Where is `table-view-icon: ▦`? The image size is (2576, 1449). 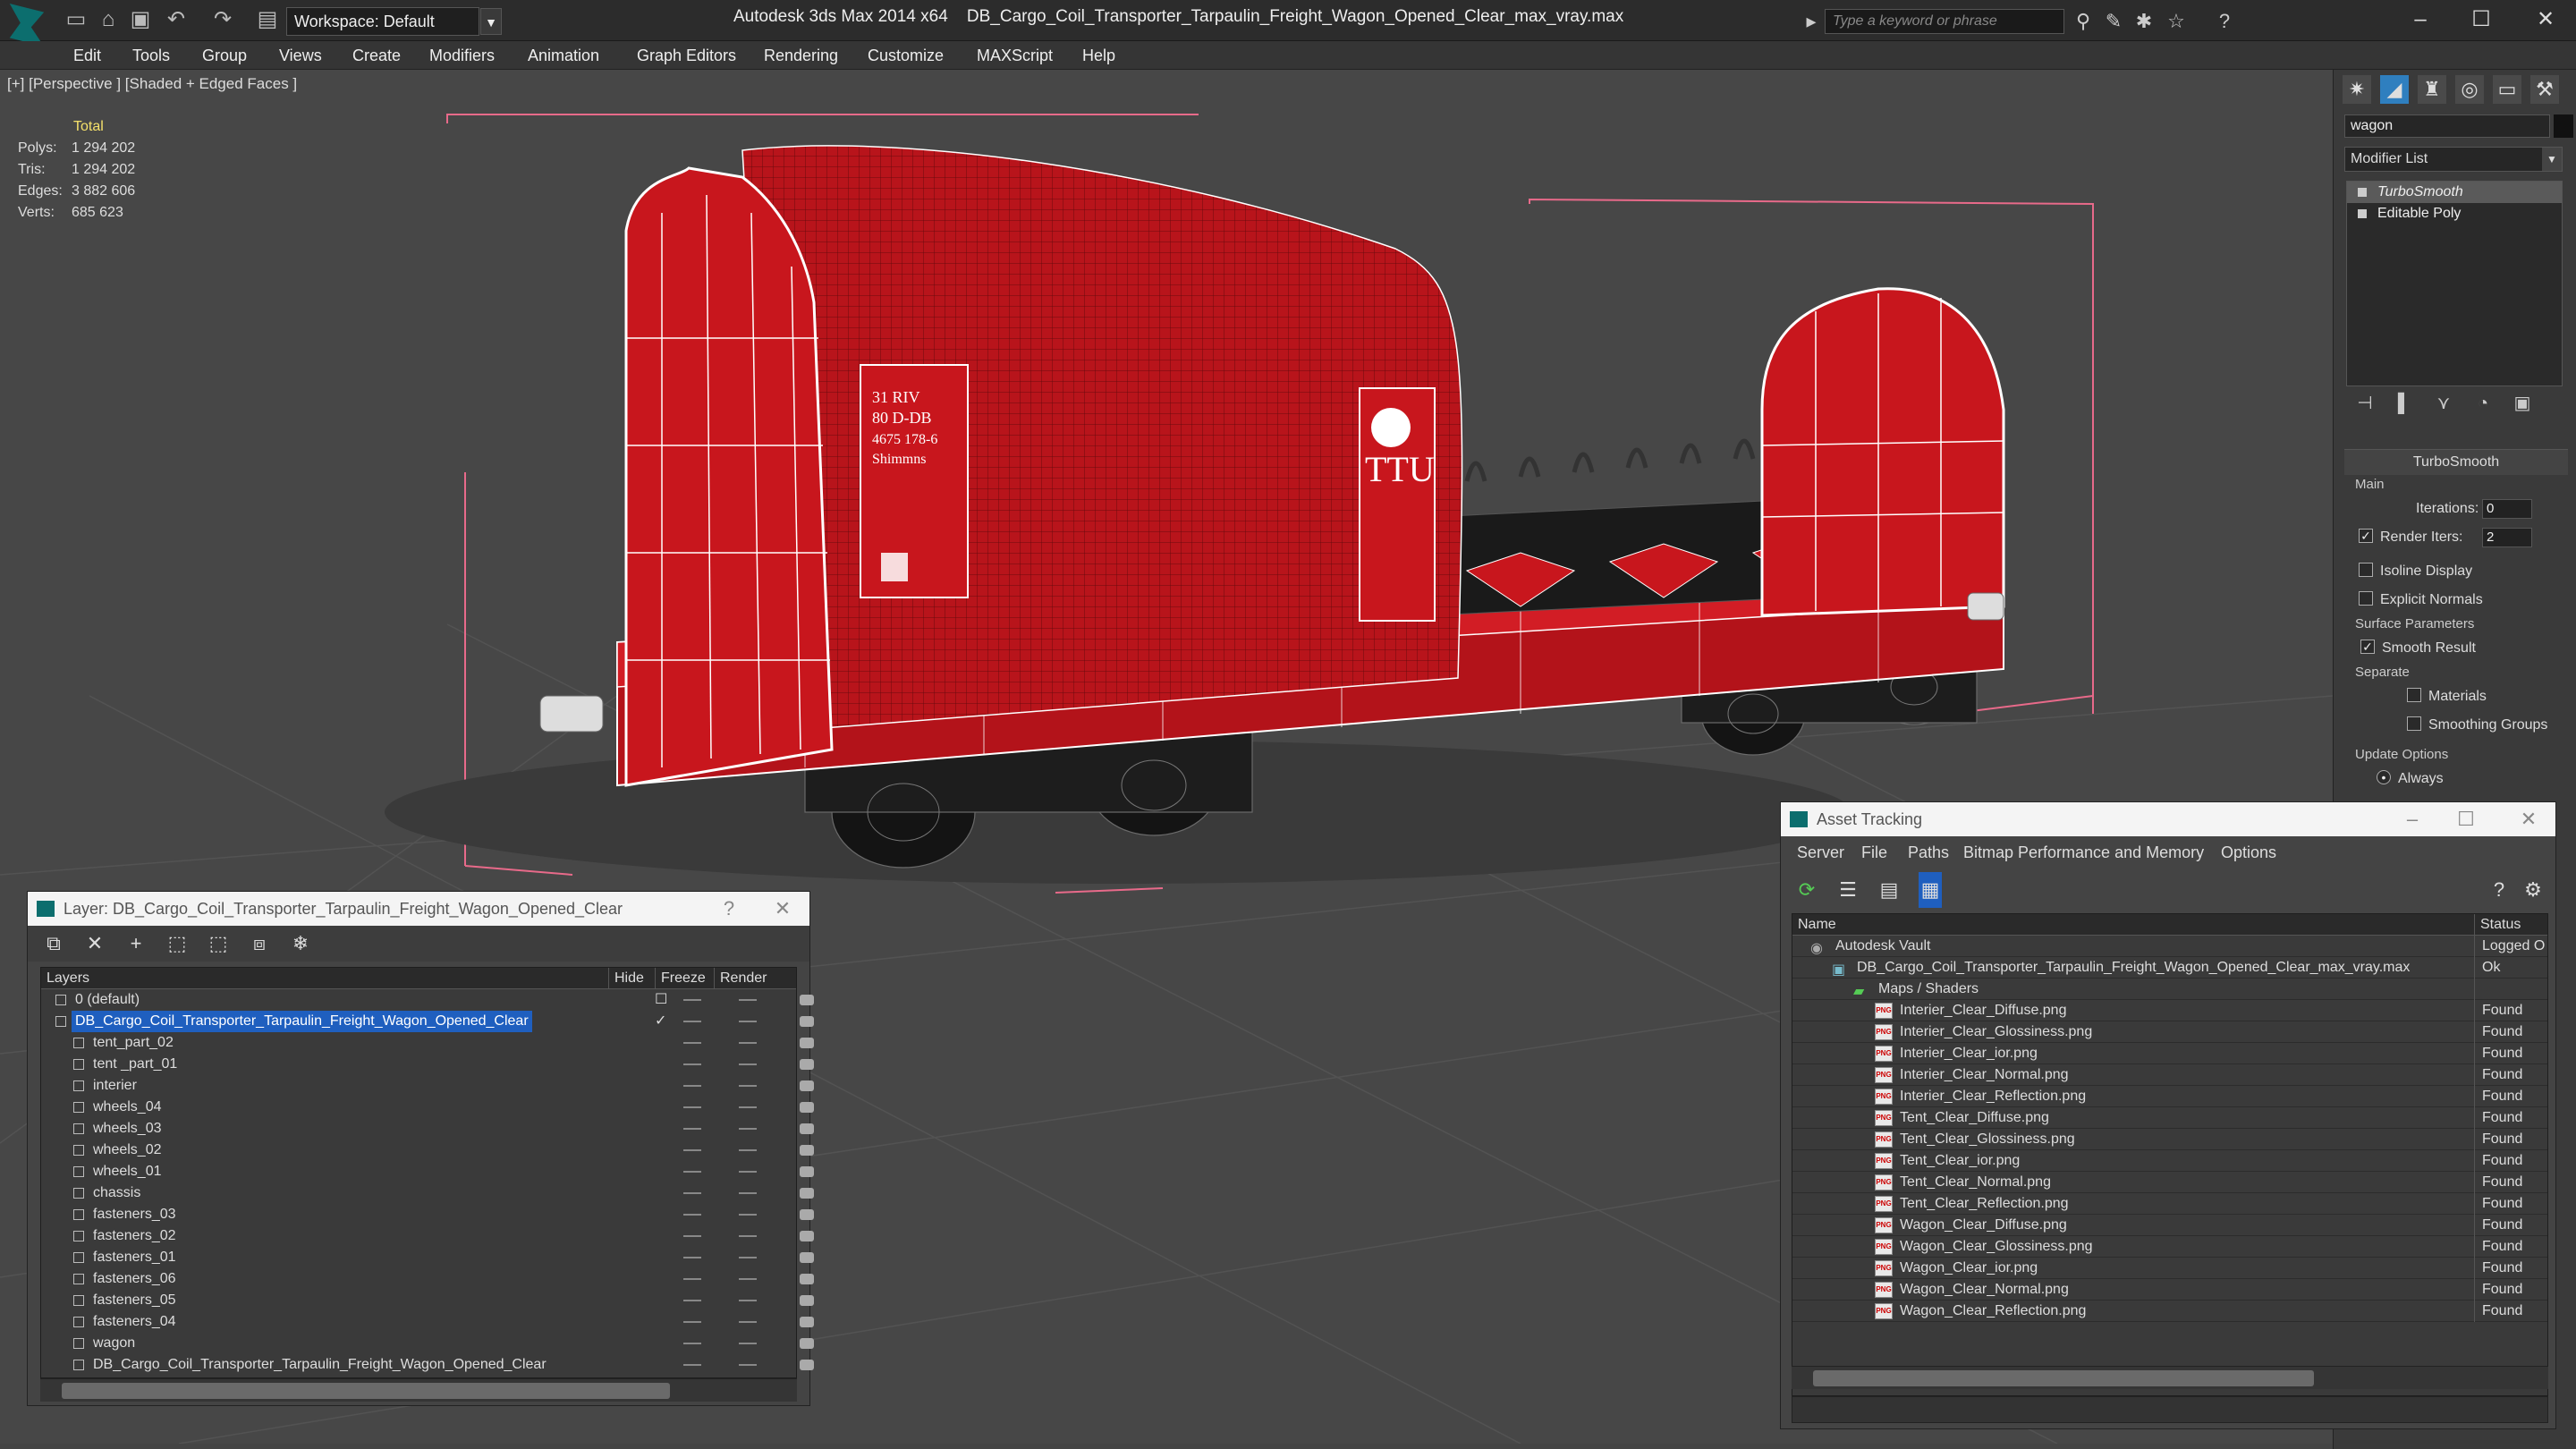 table-view-icon: ▦ is located at coordinates (1930, 890).